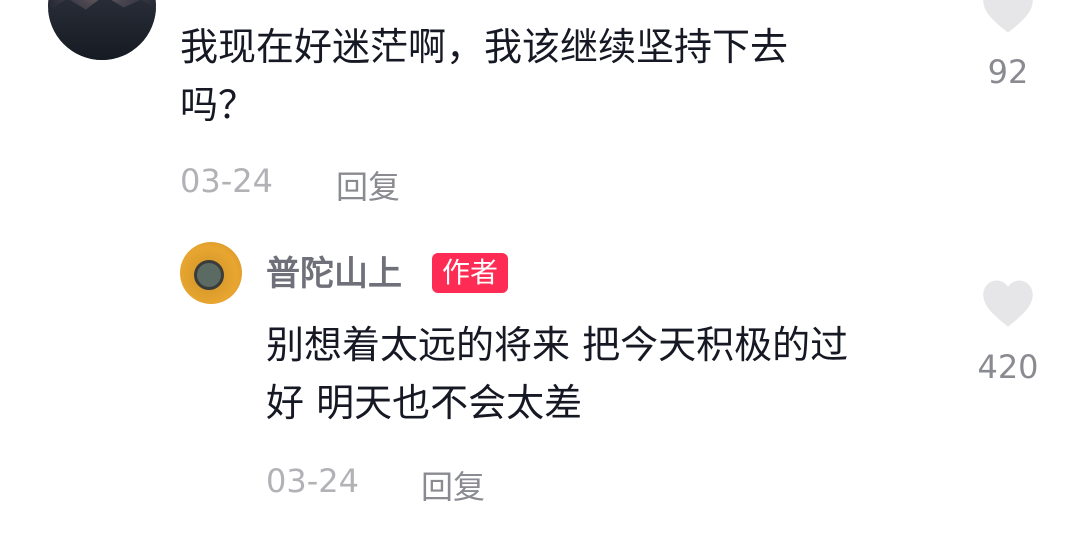 The image size is (1080, 537). I want to click on commenter-avatar, so click(102, 30).